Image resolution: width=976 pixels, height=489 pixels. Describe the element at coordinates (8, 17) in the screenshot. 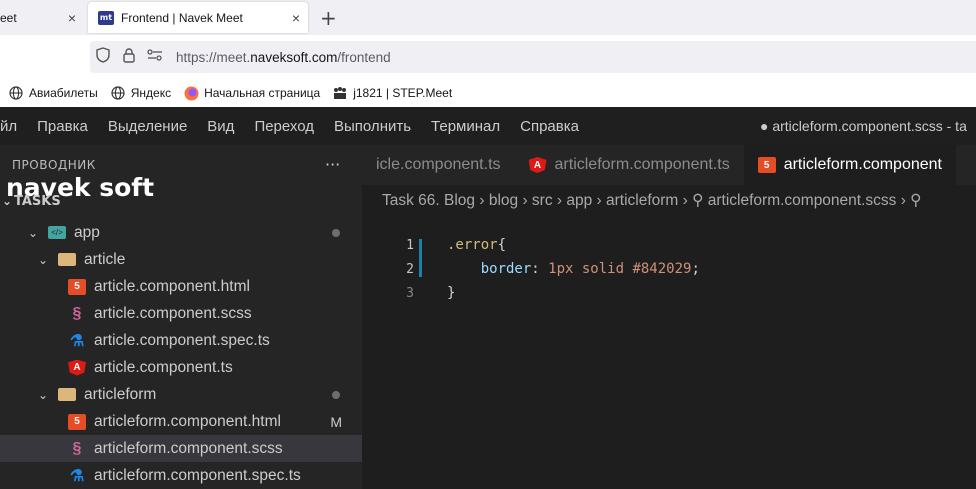

I see `tab-title: eet` at that location.